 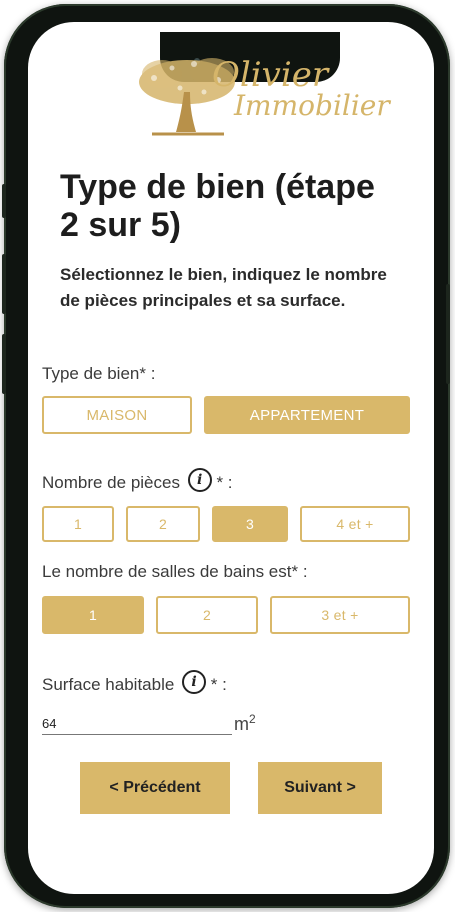 I want to click on previous-button: < Précédent, so click(x=155, y=788).